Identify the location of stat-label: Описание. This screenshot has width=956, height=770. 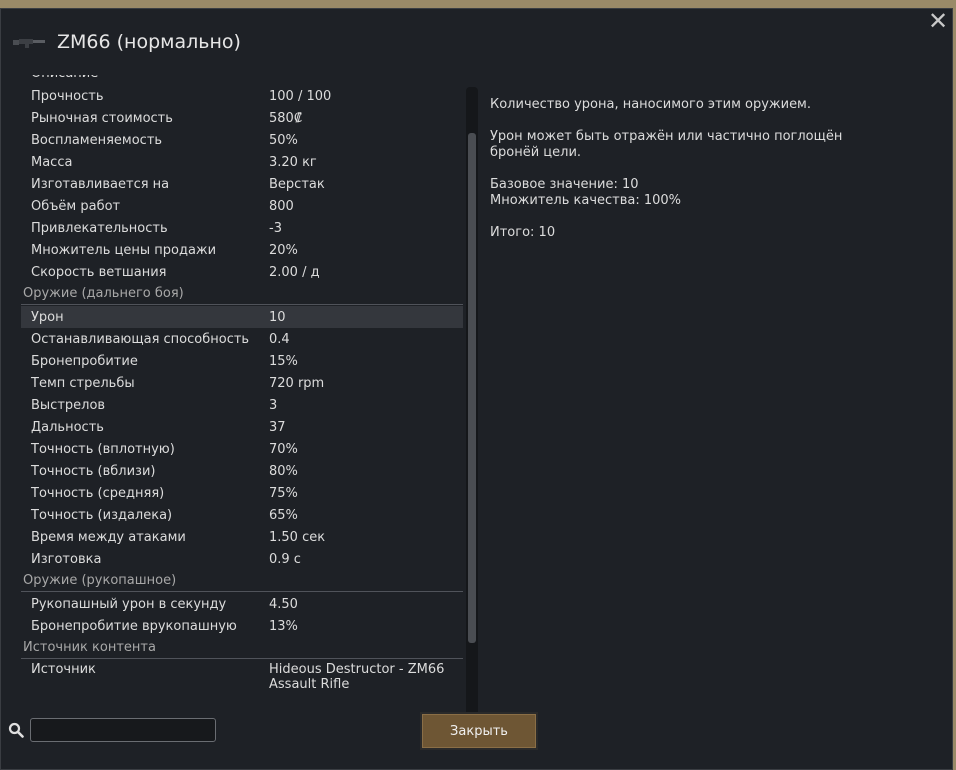
(64, 78).